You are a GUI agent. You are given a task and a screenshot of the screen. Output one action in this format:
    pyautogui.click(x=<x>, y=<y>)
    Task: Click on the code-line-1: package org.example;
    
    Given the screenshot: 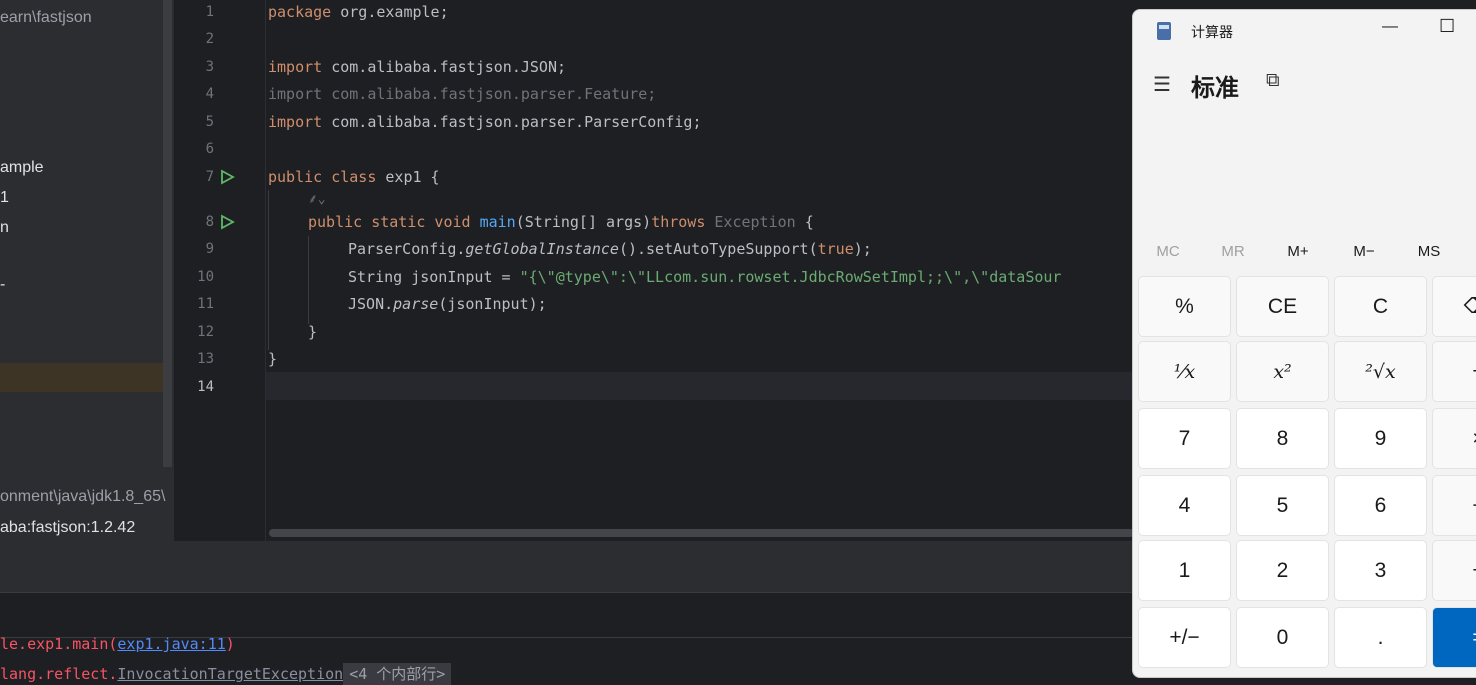 What is the action you would take?
    pyautogui.click(x=358, y=12)
    